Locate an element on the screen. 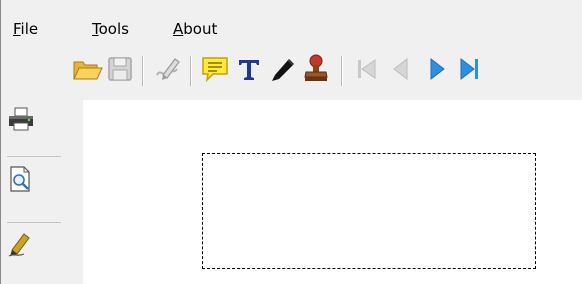 The height and width of the screenshot is (284, 582). menu-about-mnemonic: A is located at coordinates (178, 29).